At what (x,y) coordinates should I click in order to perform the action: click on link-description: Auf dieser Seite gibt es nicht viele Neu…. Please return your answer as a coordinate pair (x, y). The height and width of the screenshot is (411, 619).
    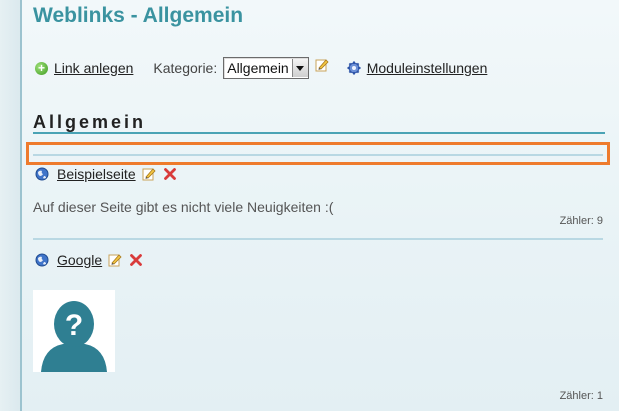
    Looking at the image, I should click on (183, 207).